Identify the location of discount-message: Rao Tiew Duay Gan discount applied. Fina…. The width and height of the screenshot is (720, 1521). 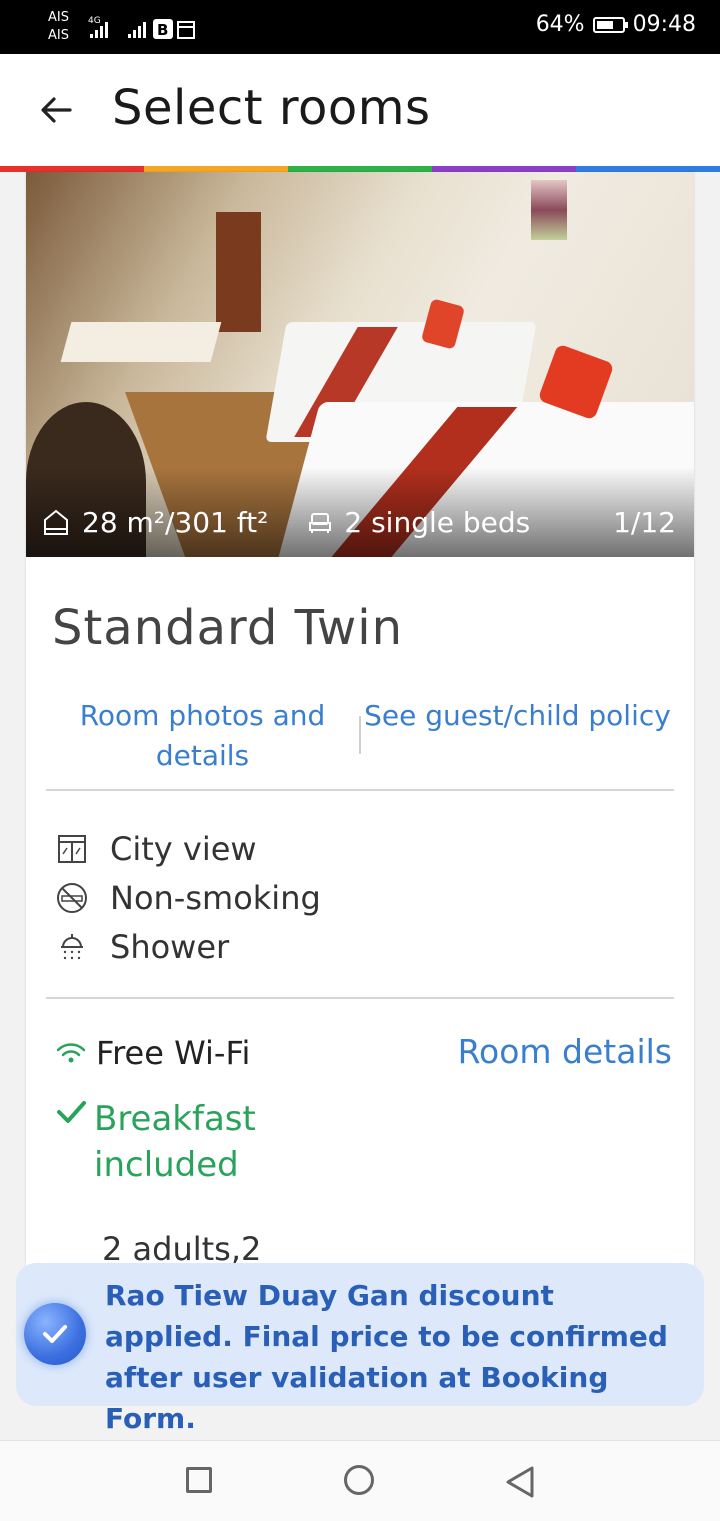
(386, 1357).